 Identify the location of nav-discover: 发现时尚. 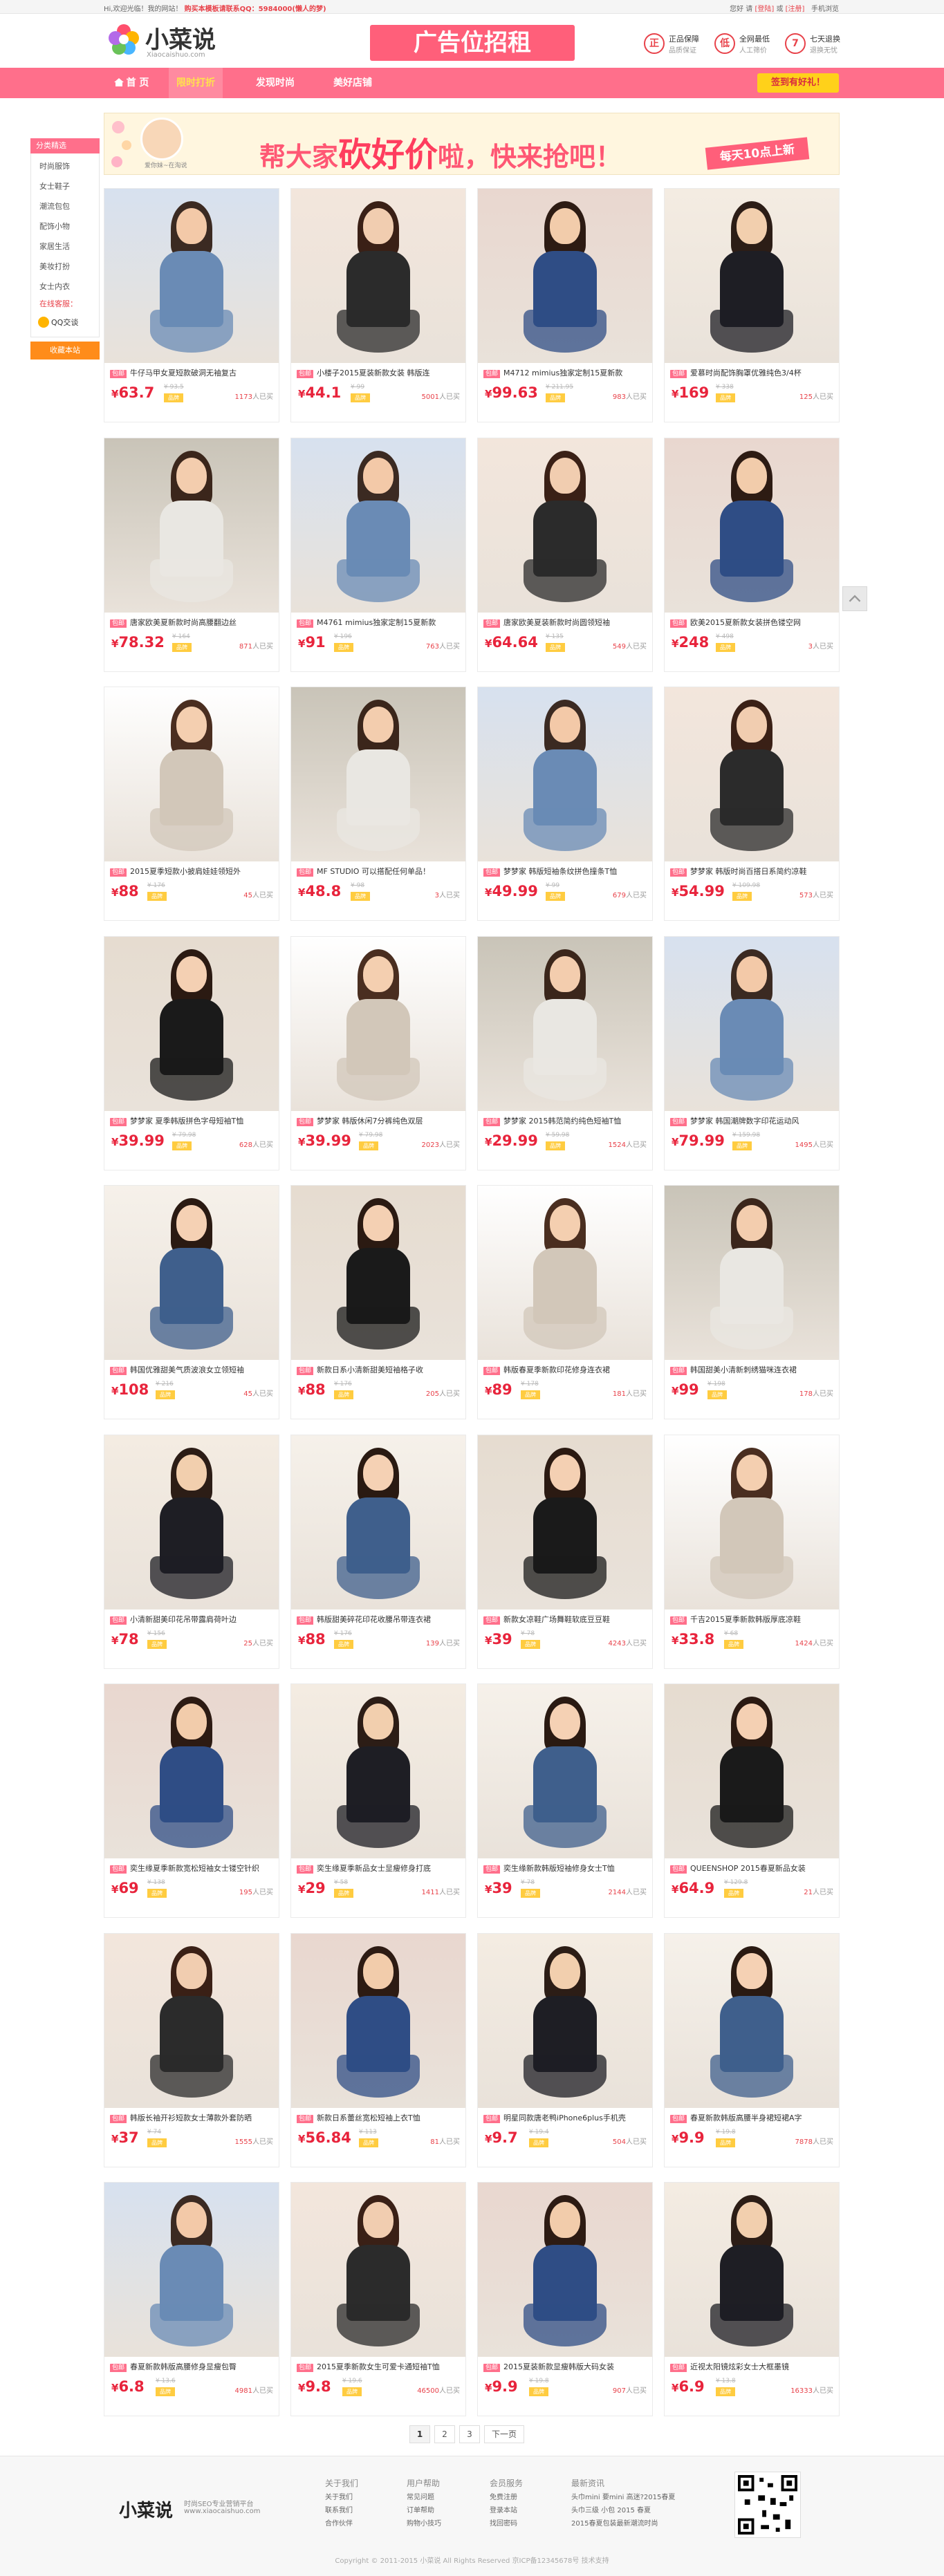
(275, 83).